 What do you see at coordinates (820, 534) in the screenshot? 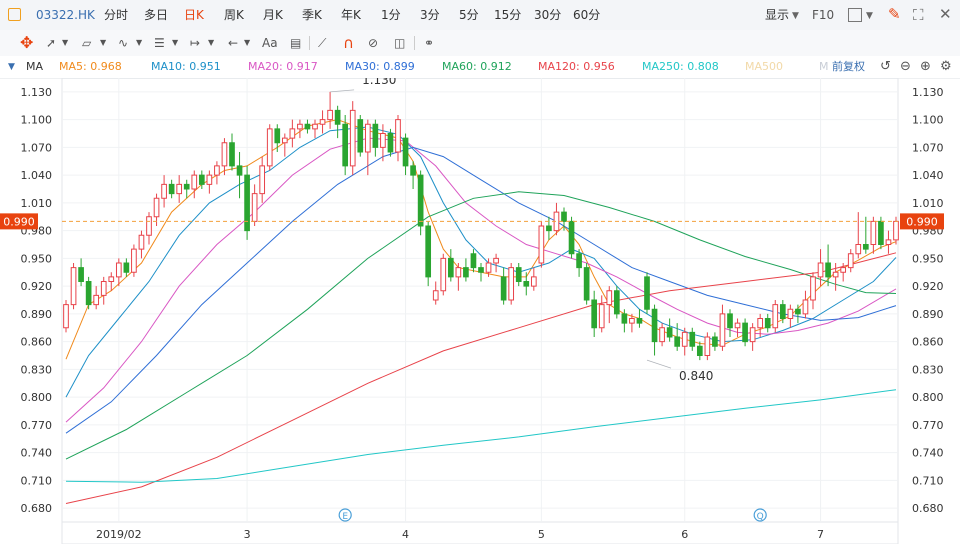
I see `x-tick-label: 7` at bounding box center [820, 534].